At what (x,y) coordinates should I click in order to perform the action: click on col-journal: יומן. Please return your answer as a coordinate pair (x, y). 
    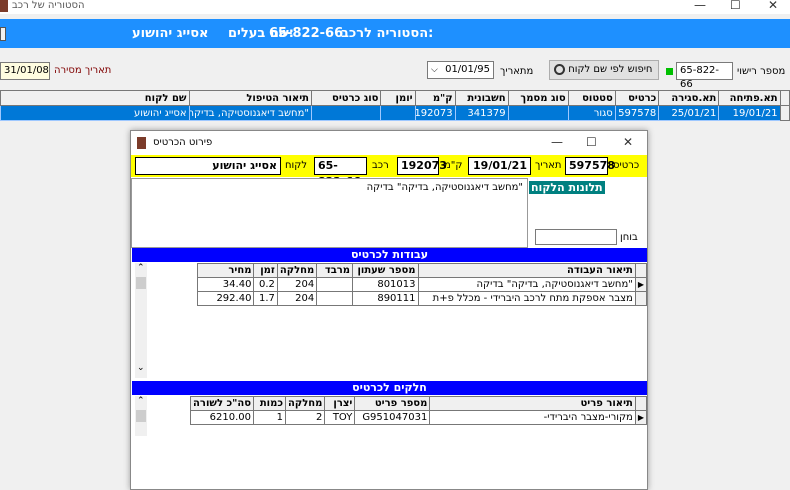
    Looking at the image, I should click on (398, 98).